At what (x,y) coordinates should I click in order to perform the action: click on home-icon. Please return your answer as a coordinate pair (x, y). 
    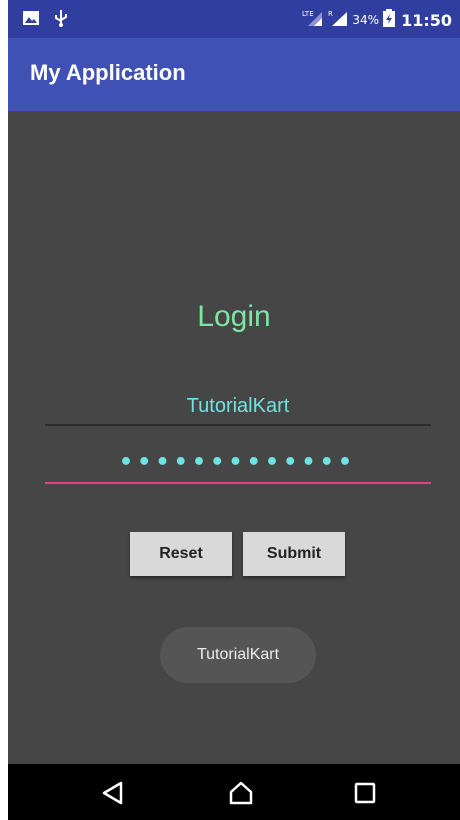
    Looking at the image, I should click on (241, 793).